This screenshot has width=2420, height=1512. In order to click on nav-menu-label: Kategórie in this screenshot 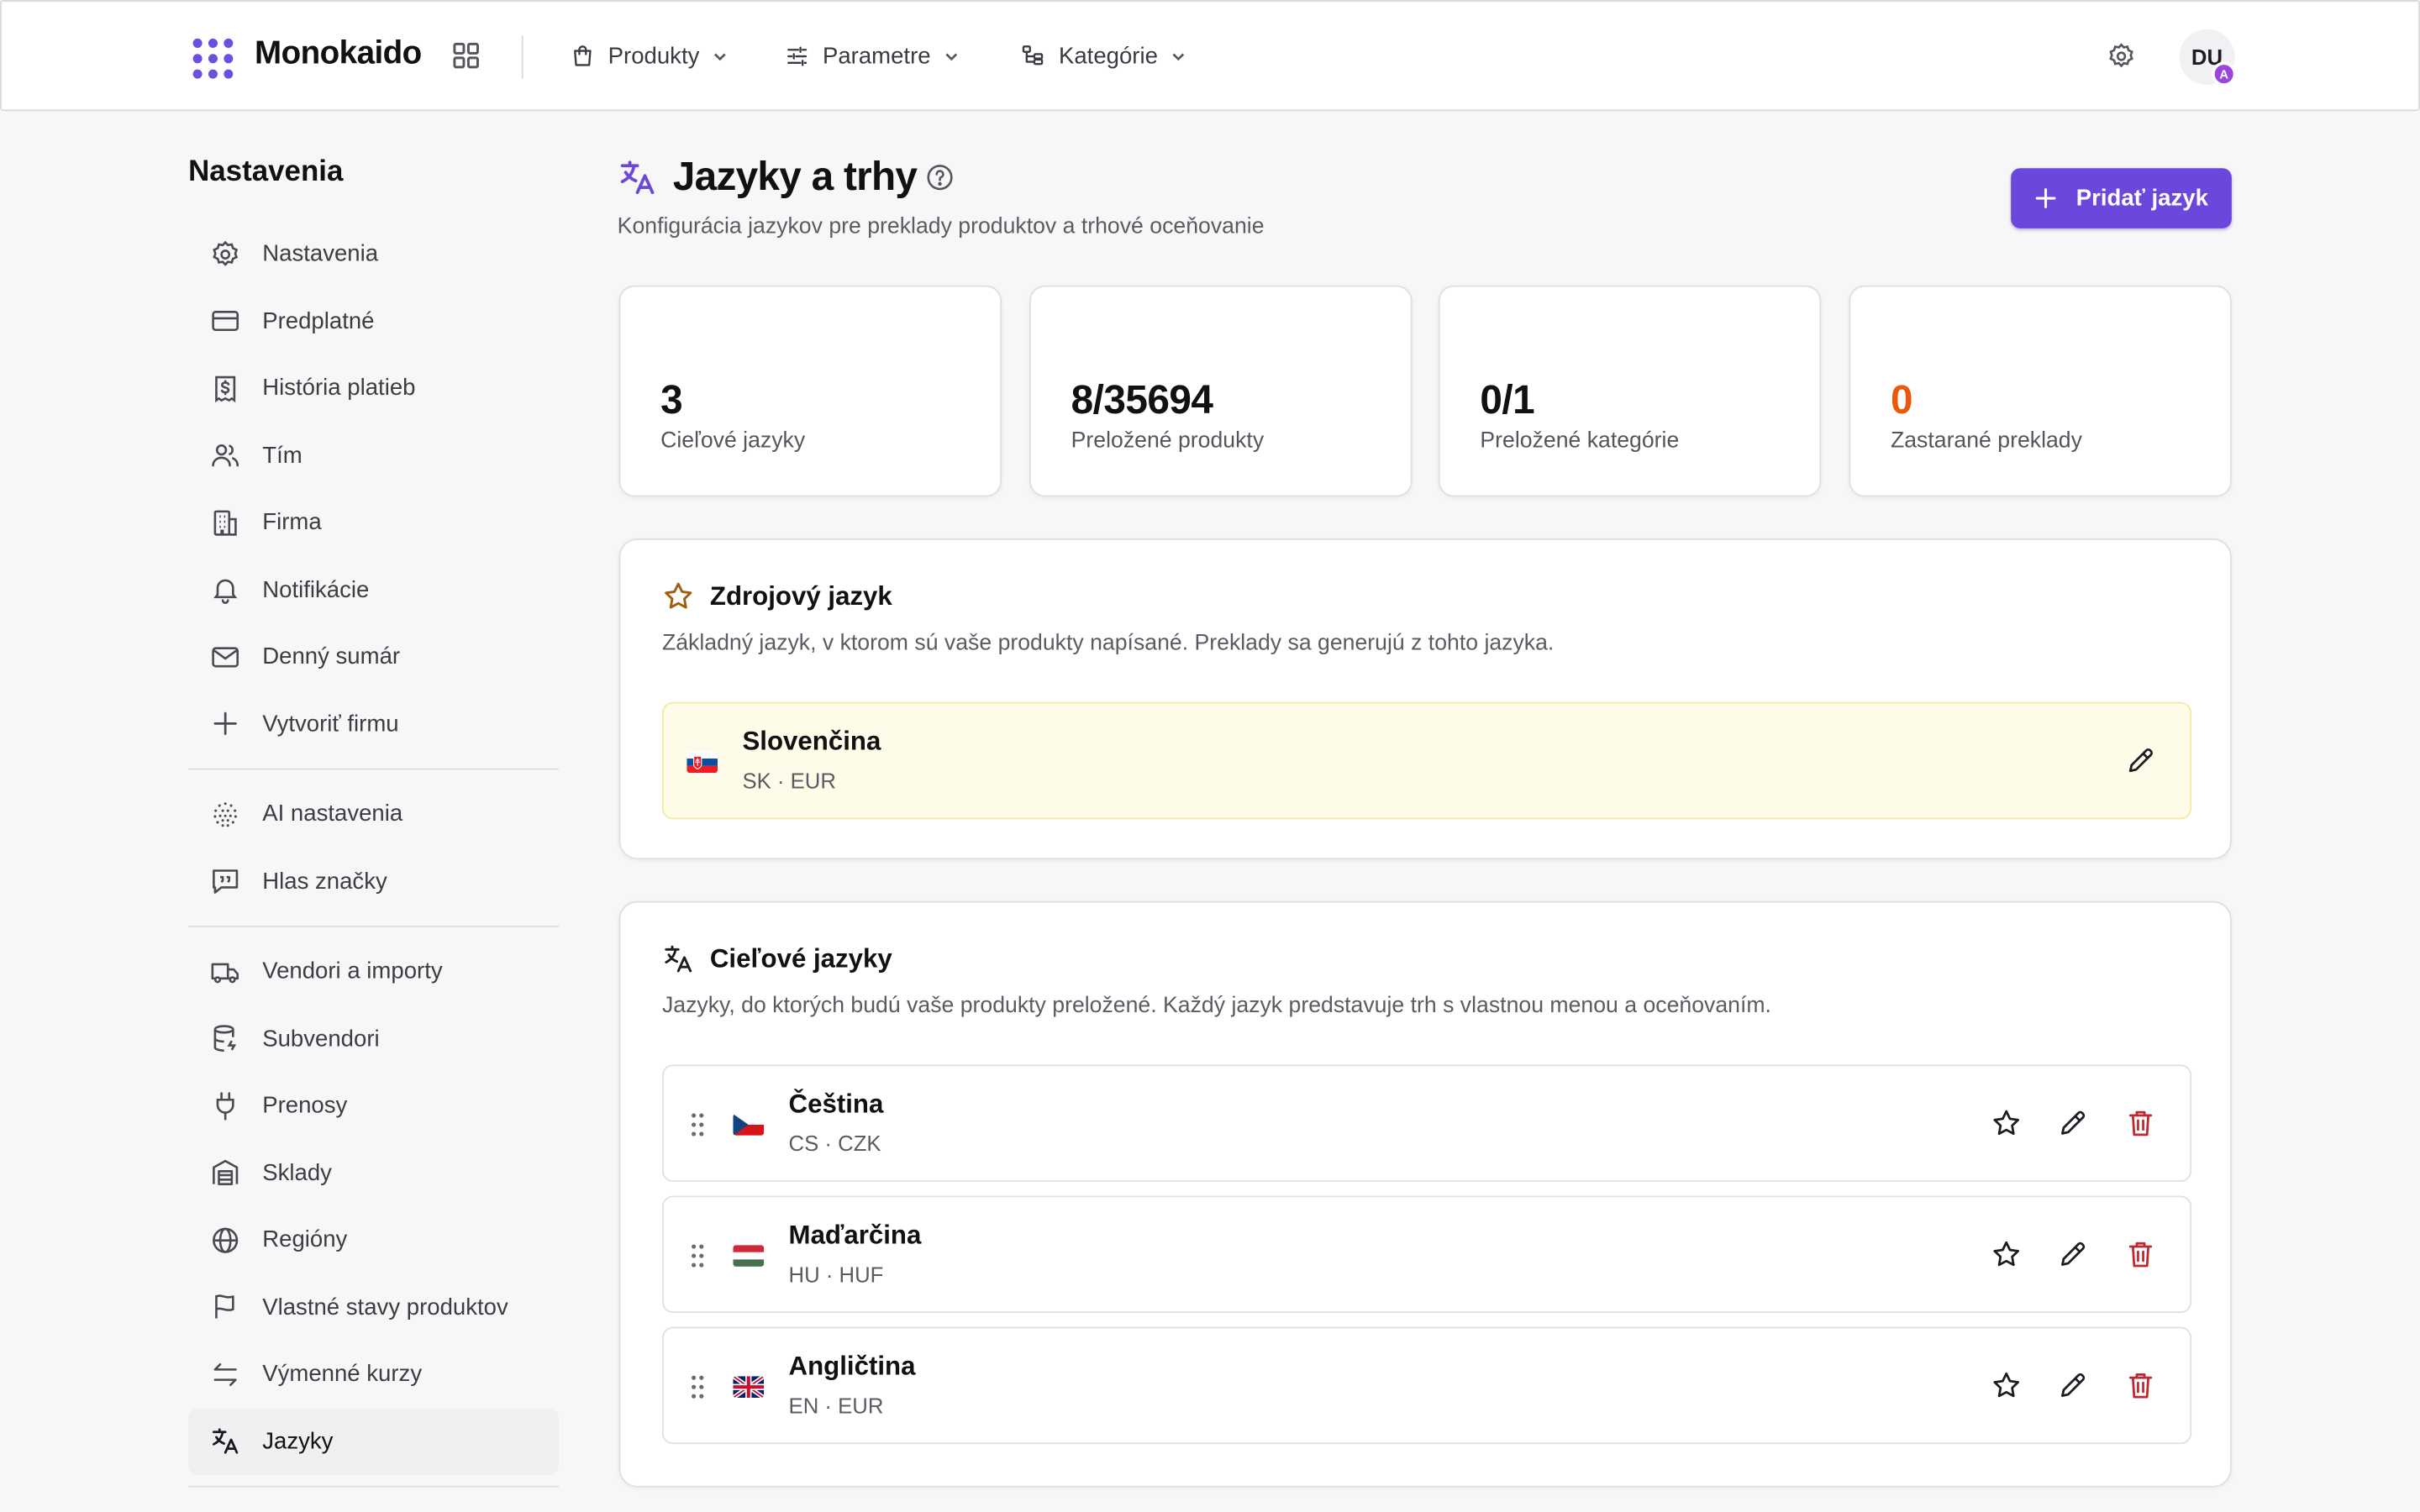, I will do `click(1108, 55)`.